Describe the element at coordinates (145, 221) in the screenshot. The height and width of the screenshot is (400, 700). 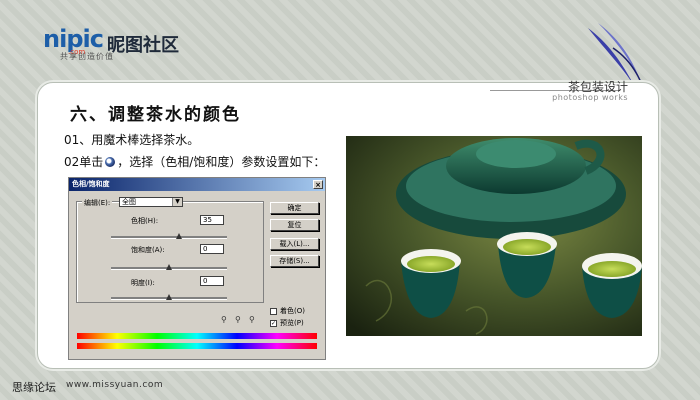
I see `hue-label: 色相(H):` at that location.